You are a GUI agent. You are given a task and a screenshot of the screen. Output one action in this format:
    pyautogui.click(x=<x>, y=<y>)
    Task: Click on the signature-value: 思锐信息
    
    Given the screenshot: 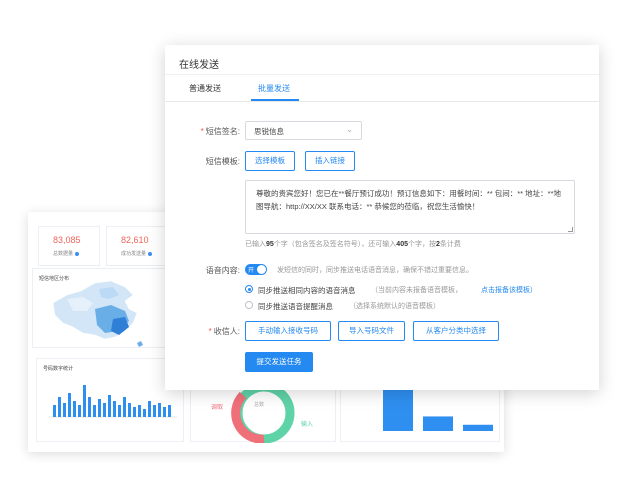 What is the action you would take?
    pyautogui.click(x=269, y=131)
    